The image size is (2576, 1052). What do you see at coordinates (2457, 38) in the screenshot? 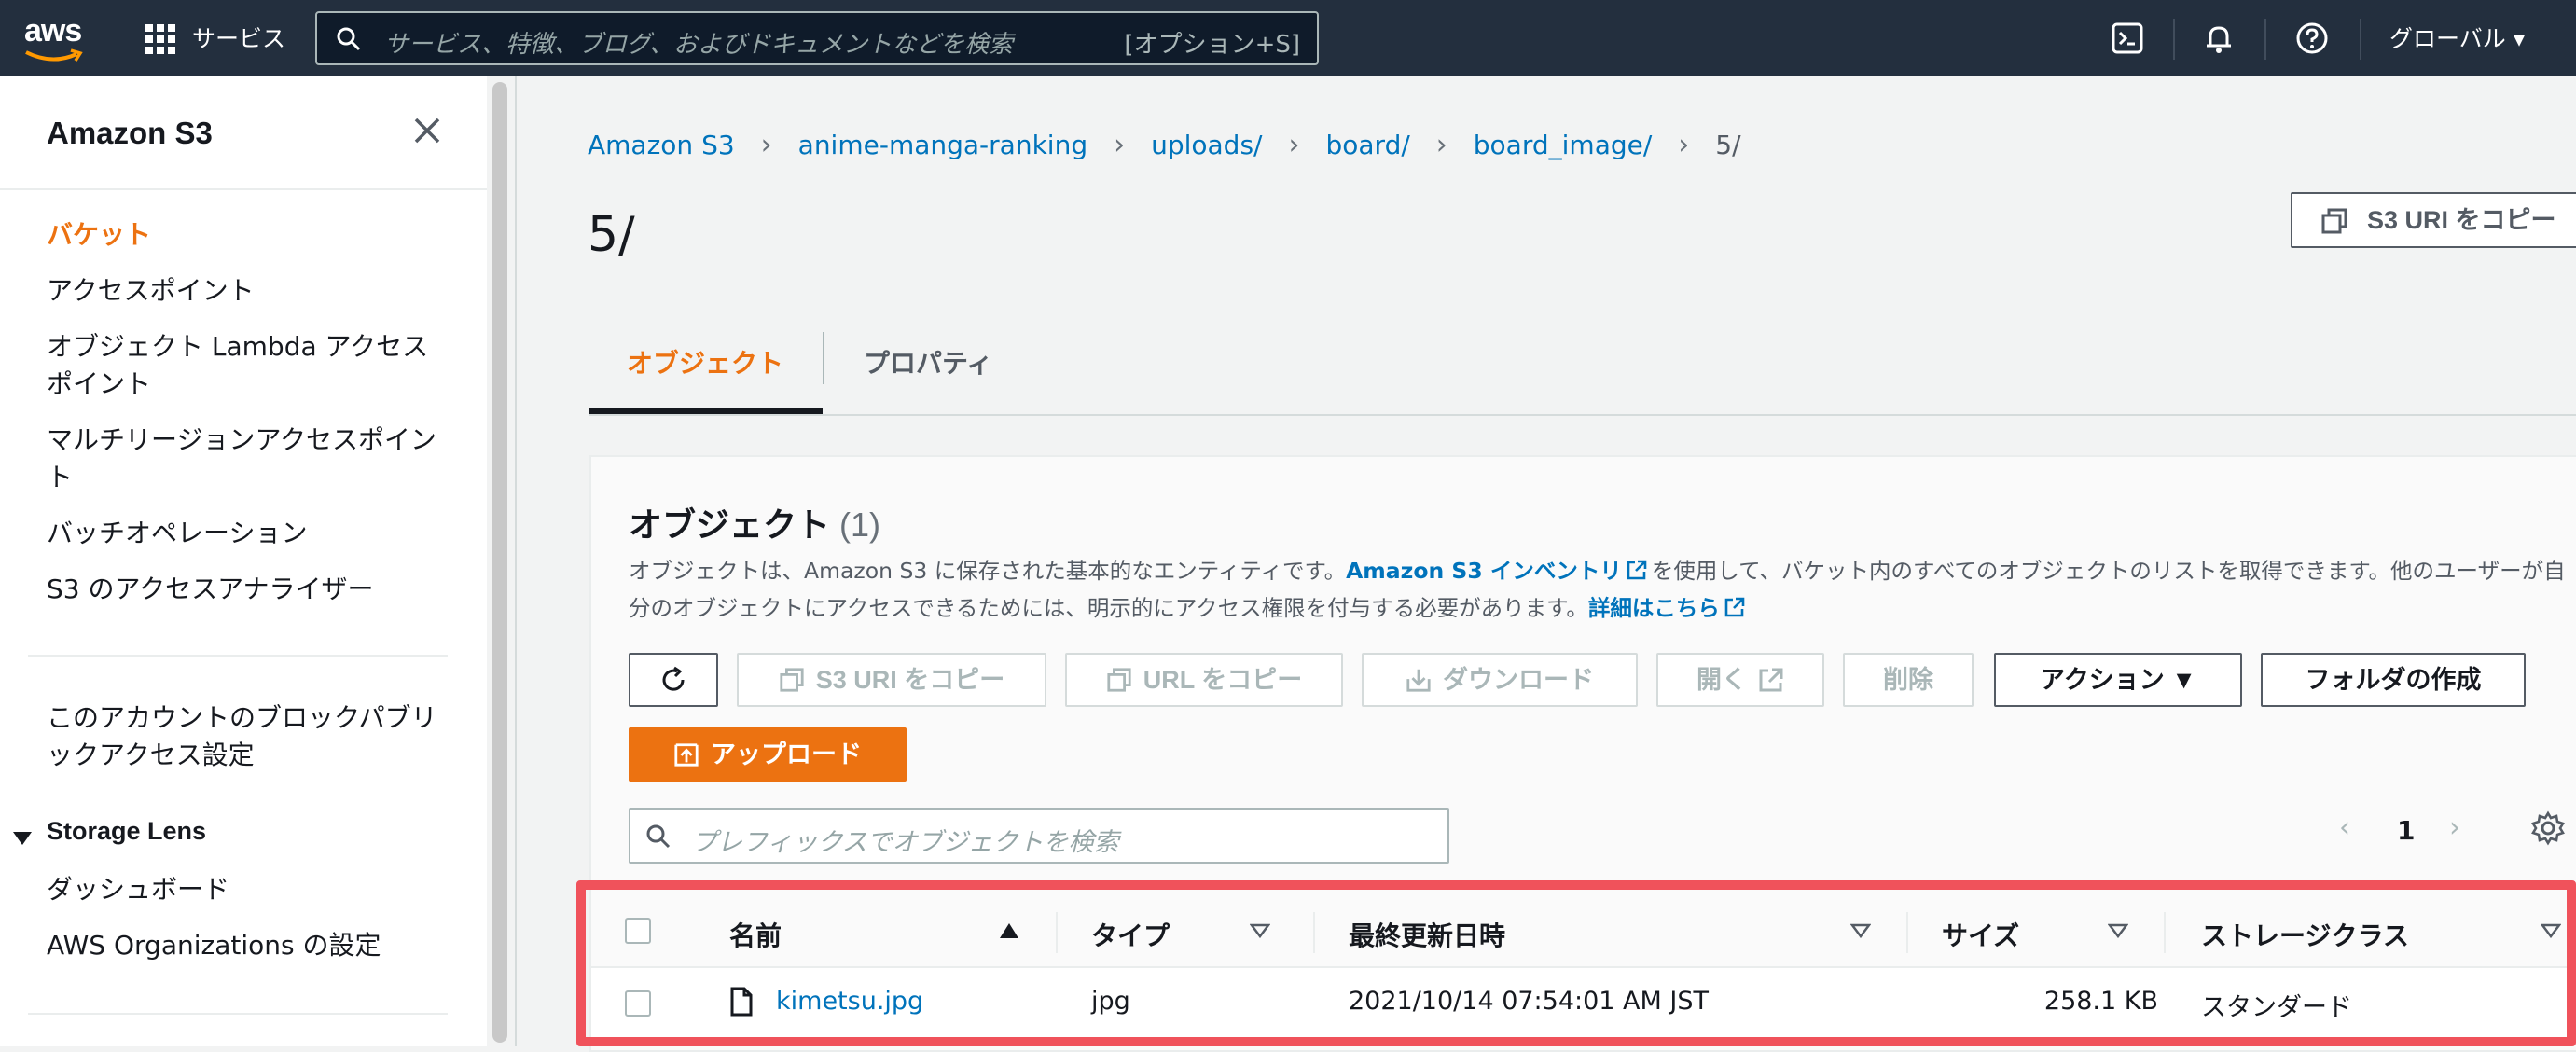
I see `region-selector: グローバル ▾` at bounding box center [2457, 38].